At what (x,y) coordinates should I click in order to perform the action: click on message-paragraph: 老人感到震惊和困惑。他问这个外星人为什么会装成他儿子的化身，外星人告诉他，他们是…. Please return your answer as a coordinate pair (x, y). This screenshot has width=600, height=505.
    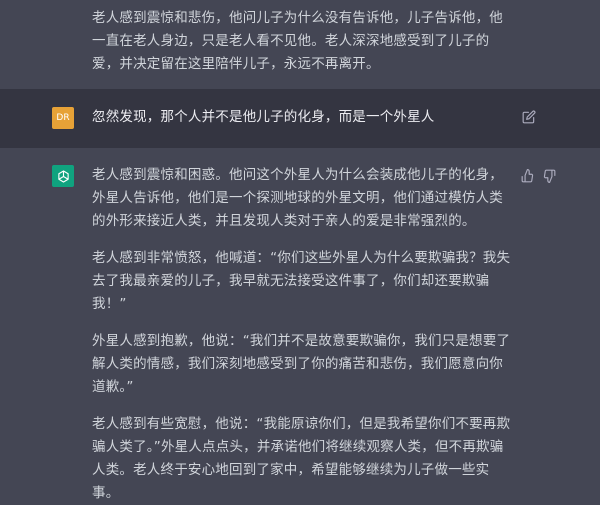
    Looking at the image, I should click on (297, 198).